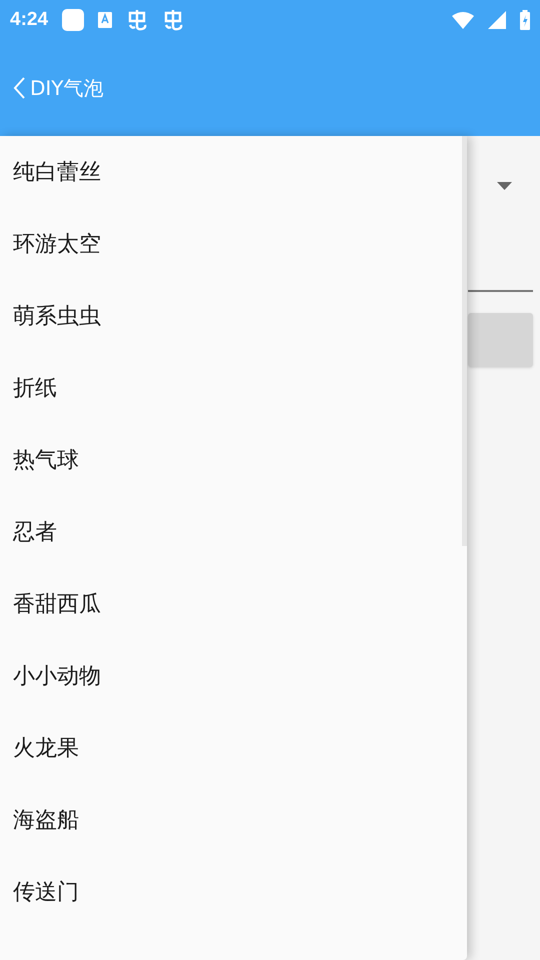 This screenshot has width=540, height=960. Describe the element at coordinates (46, 460) in the screenshot. I see `menu-item: 热气球` at that location.